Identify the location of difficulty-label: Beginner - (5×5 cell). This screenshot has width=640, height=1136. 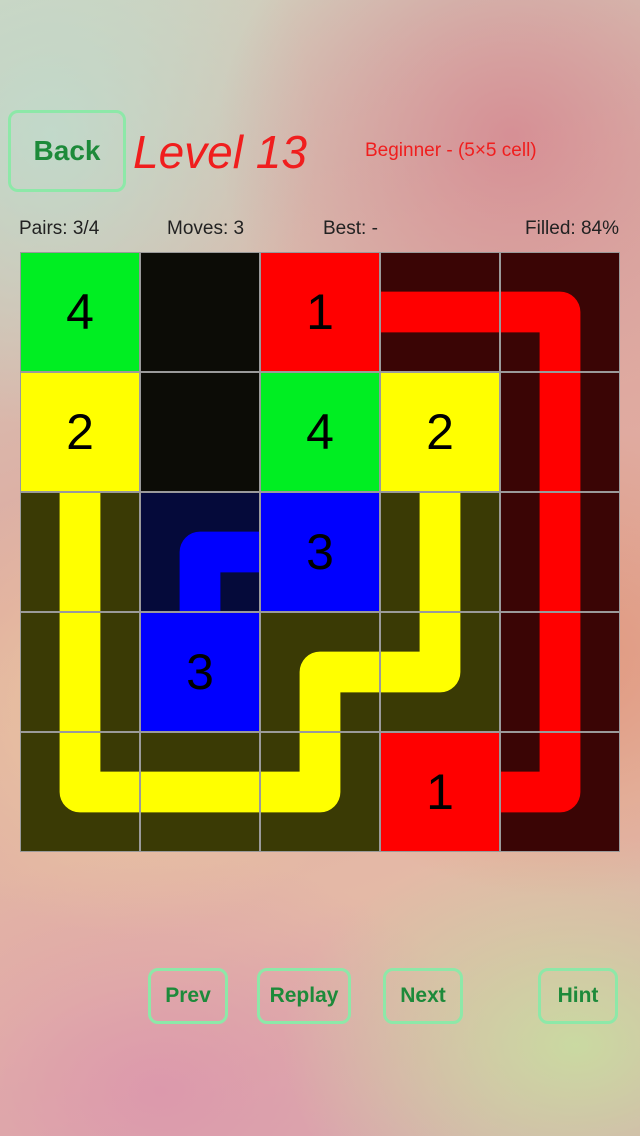
(451, 150).